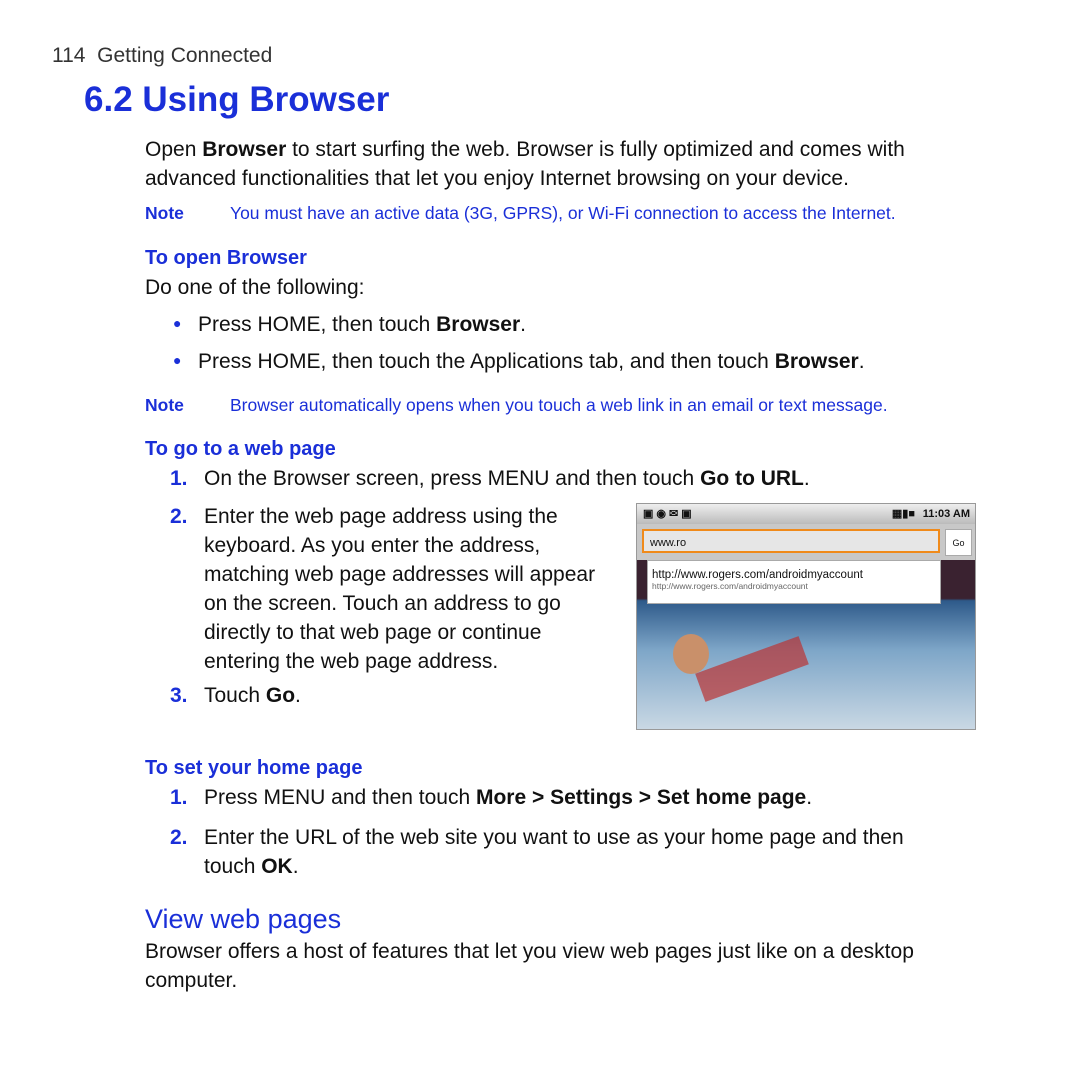 This screenshot has height=1080, width=1080. Describe the element at coordinates (903, 514) in the screenshot. I see `signal-battery-icons: ▦▮■` at that location.